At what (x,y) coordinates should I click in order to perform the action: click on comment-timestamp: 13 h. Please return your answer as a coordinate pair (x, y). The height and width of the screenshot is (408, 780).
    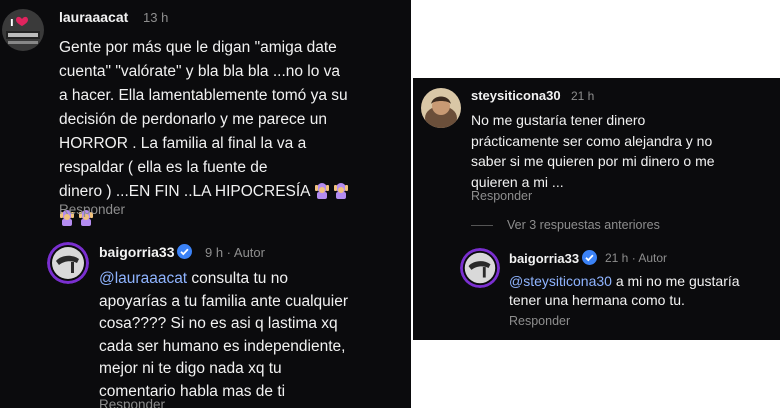
    Looking at the image, I should click on (156, 17).